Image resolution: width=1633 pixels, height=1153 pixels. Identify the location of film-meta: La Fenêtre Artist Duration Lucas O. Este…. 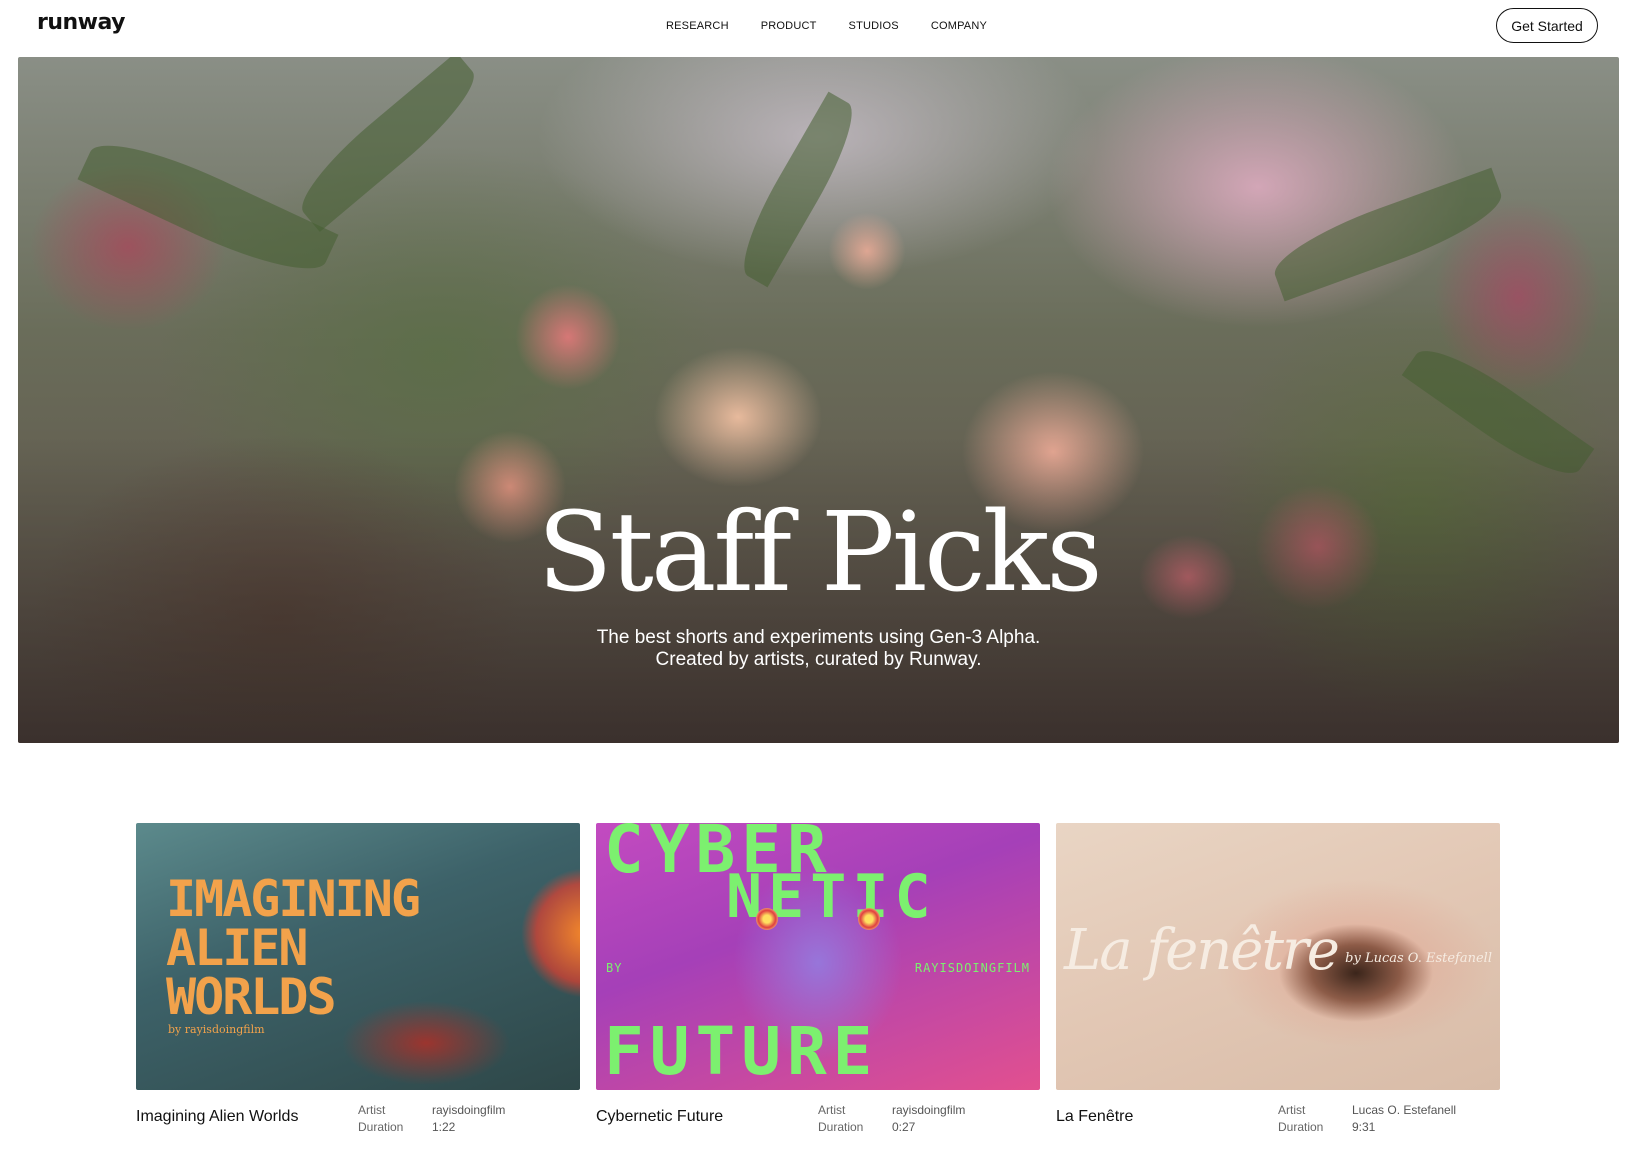
(1278, 1125).